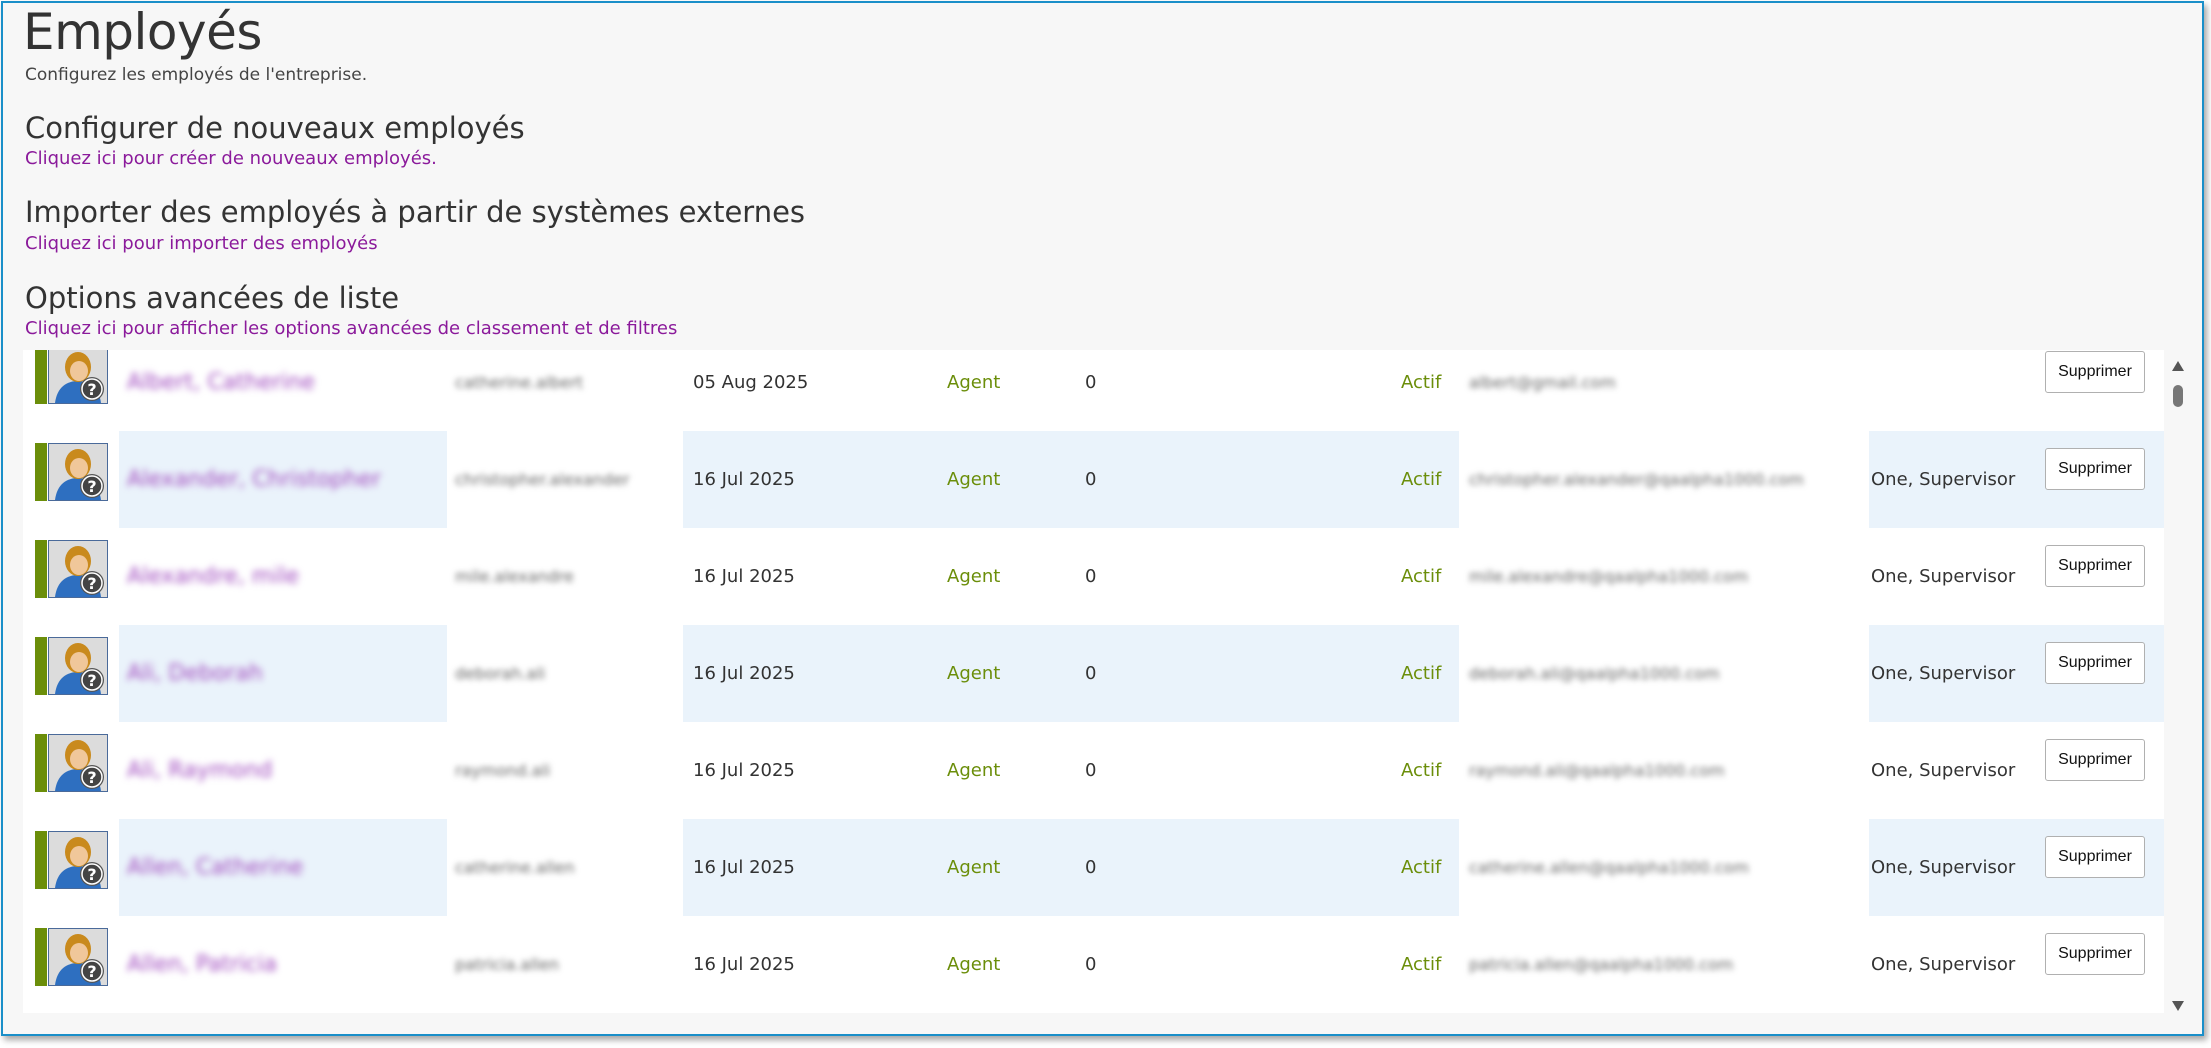 This screenshot has height=1048, width=2211. Describe the element at coordinates (515, 867) in the screenshot. I see `employee-login: catherine.allen` at that location.